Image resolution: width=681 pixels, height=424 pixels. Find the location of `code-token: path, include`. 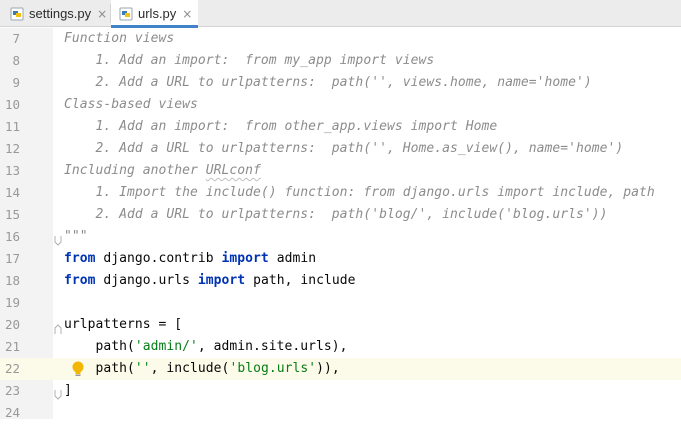

code-token: path, include is located at coordinates (300, 280).